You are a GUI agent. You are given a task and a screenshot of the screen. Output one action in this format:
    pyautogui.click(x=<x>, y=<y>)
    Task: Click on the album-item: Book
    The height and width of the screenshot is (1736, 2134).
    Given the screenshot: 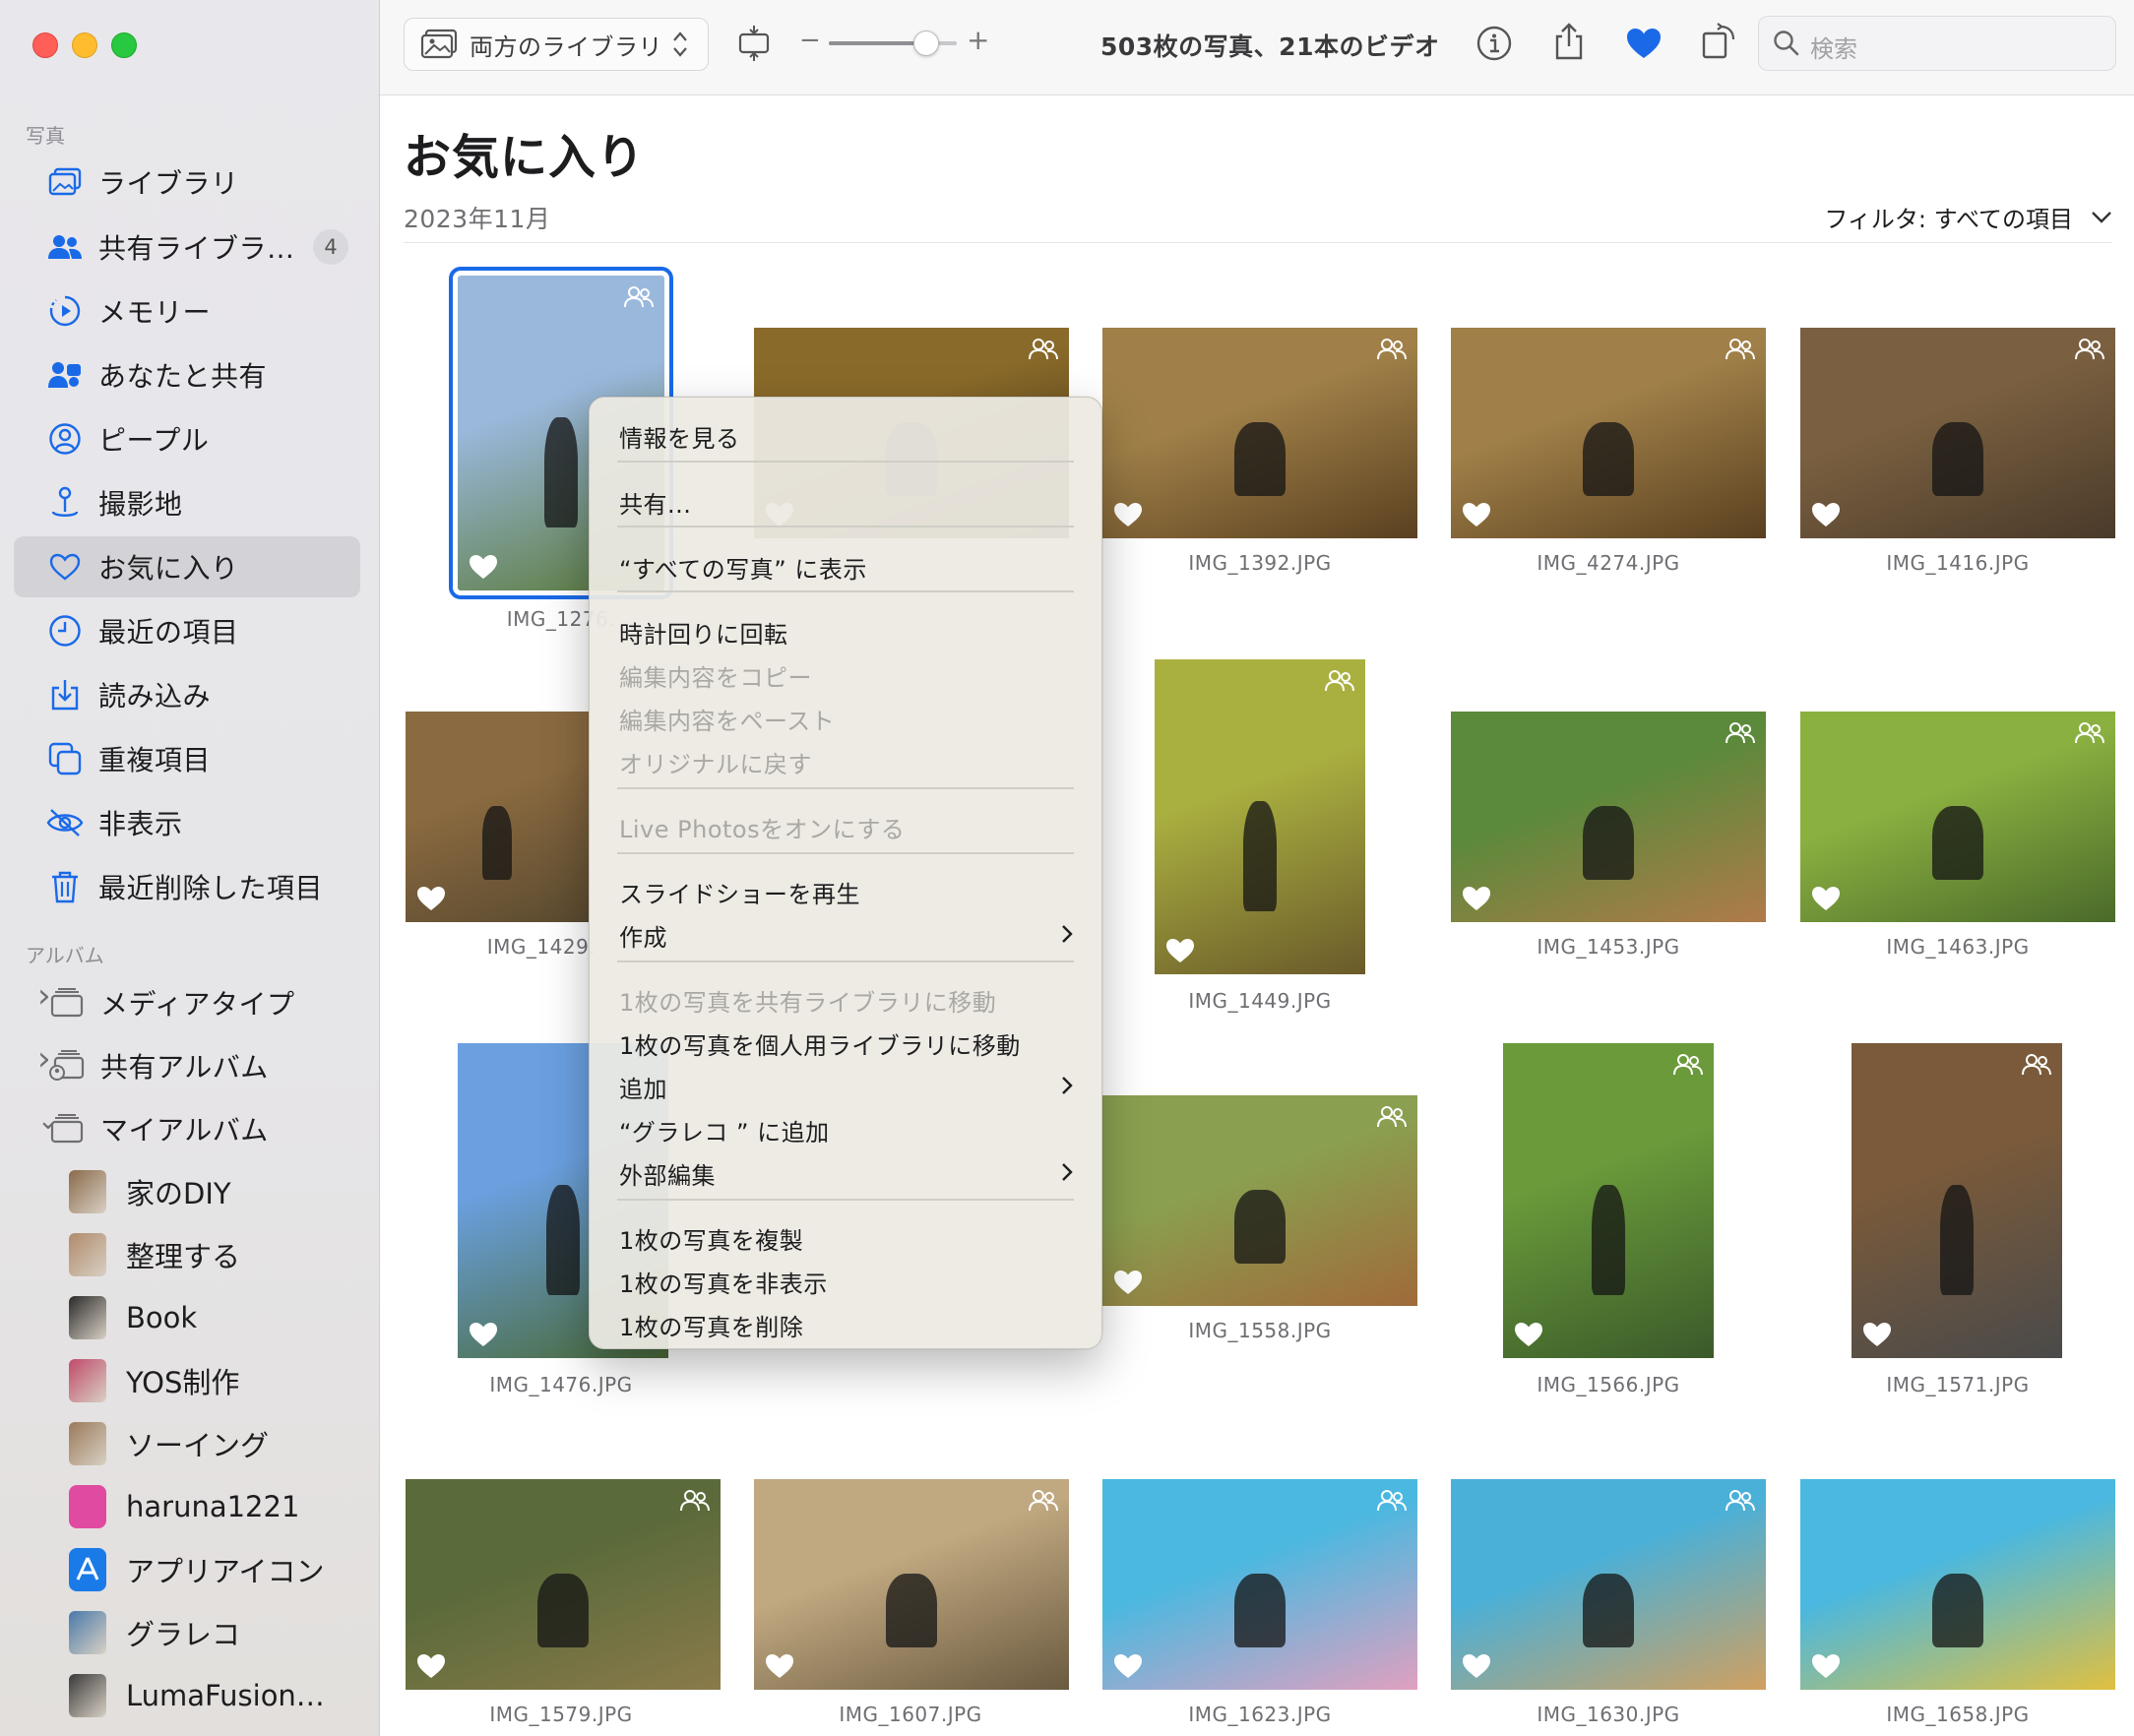 What is the action you would take?
    pyautogui.click(x=133, y=1317)
    